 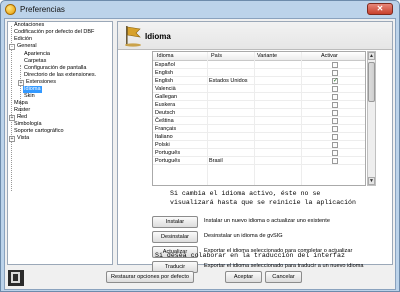 I want to click on accept-button: Aceptar, so click(x=243, y=277).